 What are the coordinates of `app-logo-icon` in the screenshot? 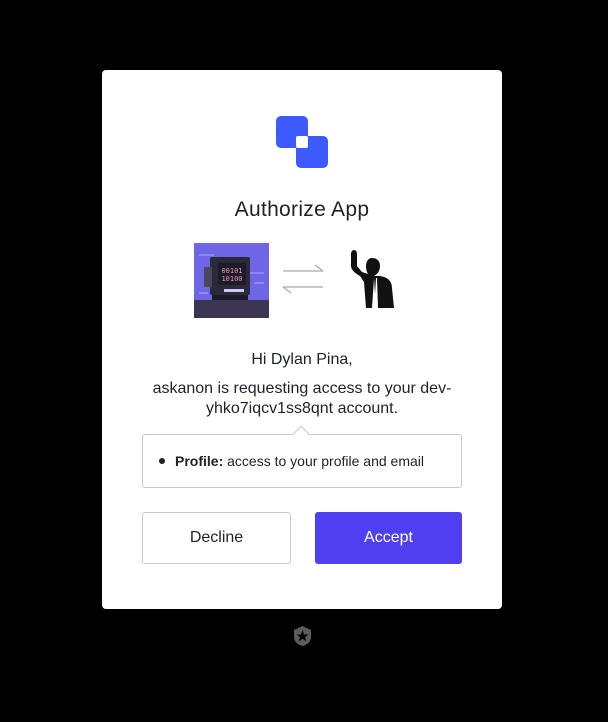 It's located at (302, 142).